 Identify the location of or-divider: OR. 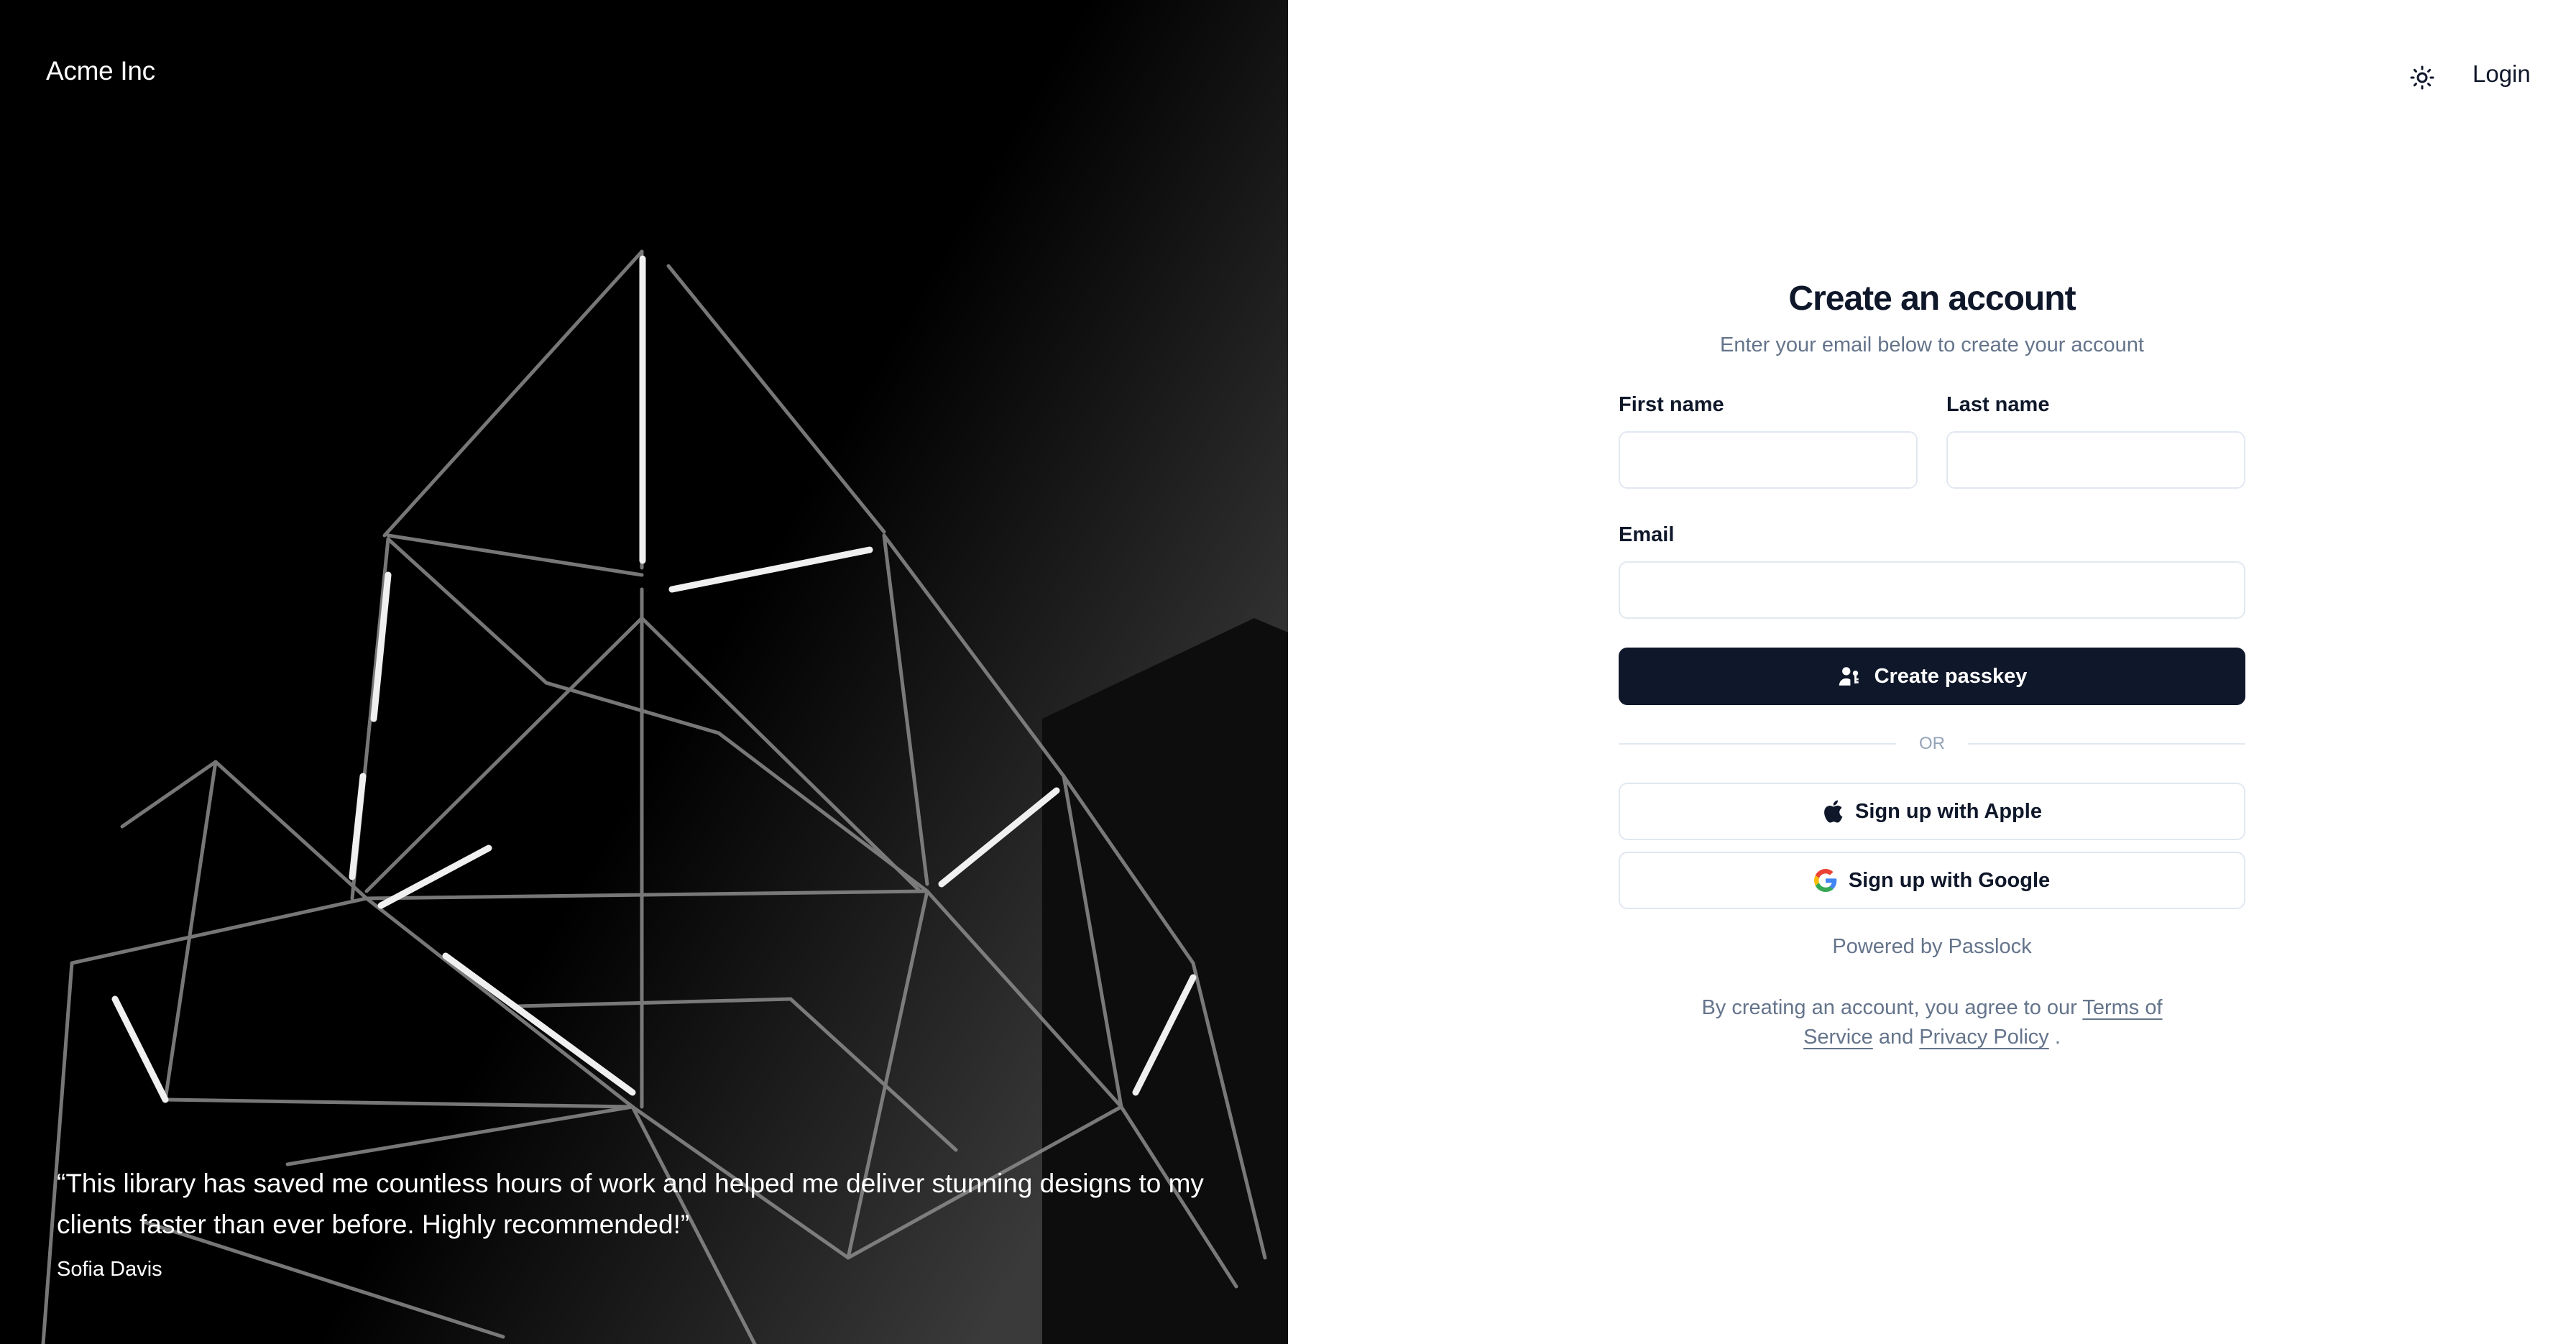
(1932, 744).